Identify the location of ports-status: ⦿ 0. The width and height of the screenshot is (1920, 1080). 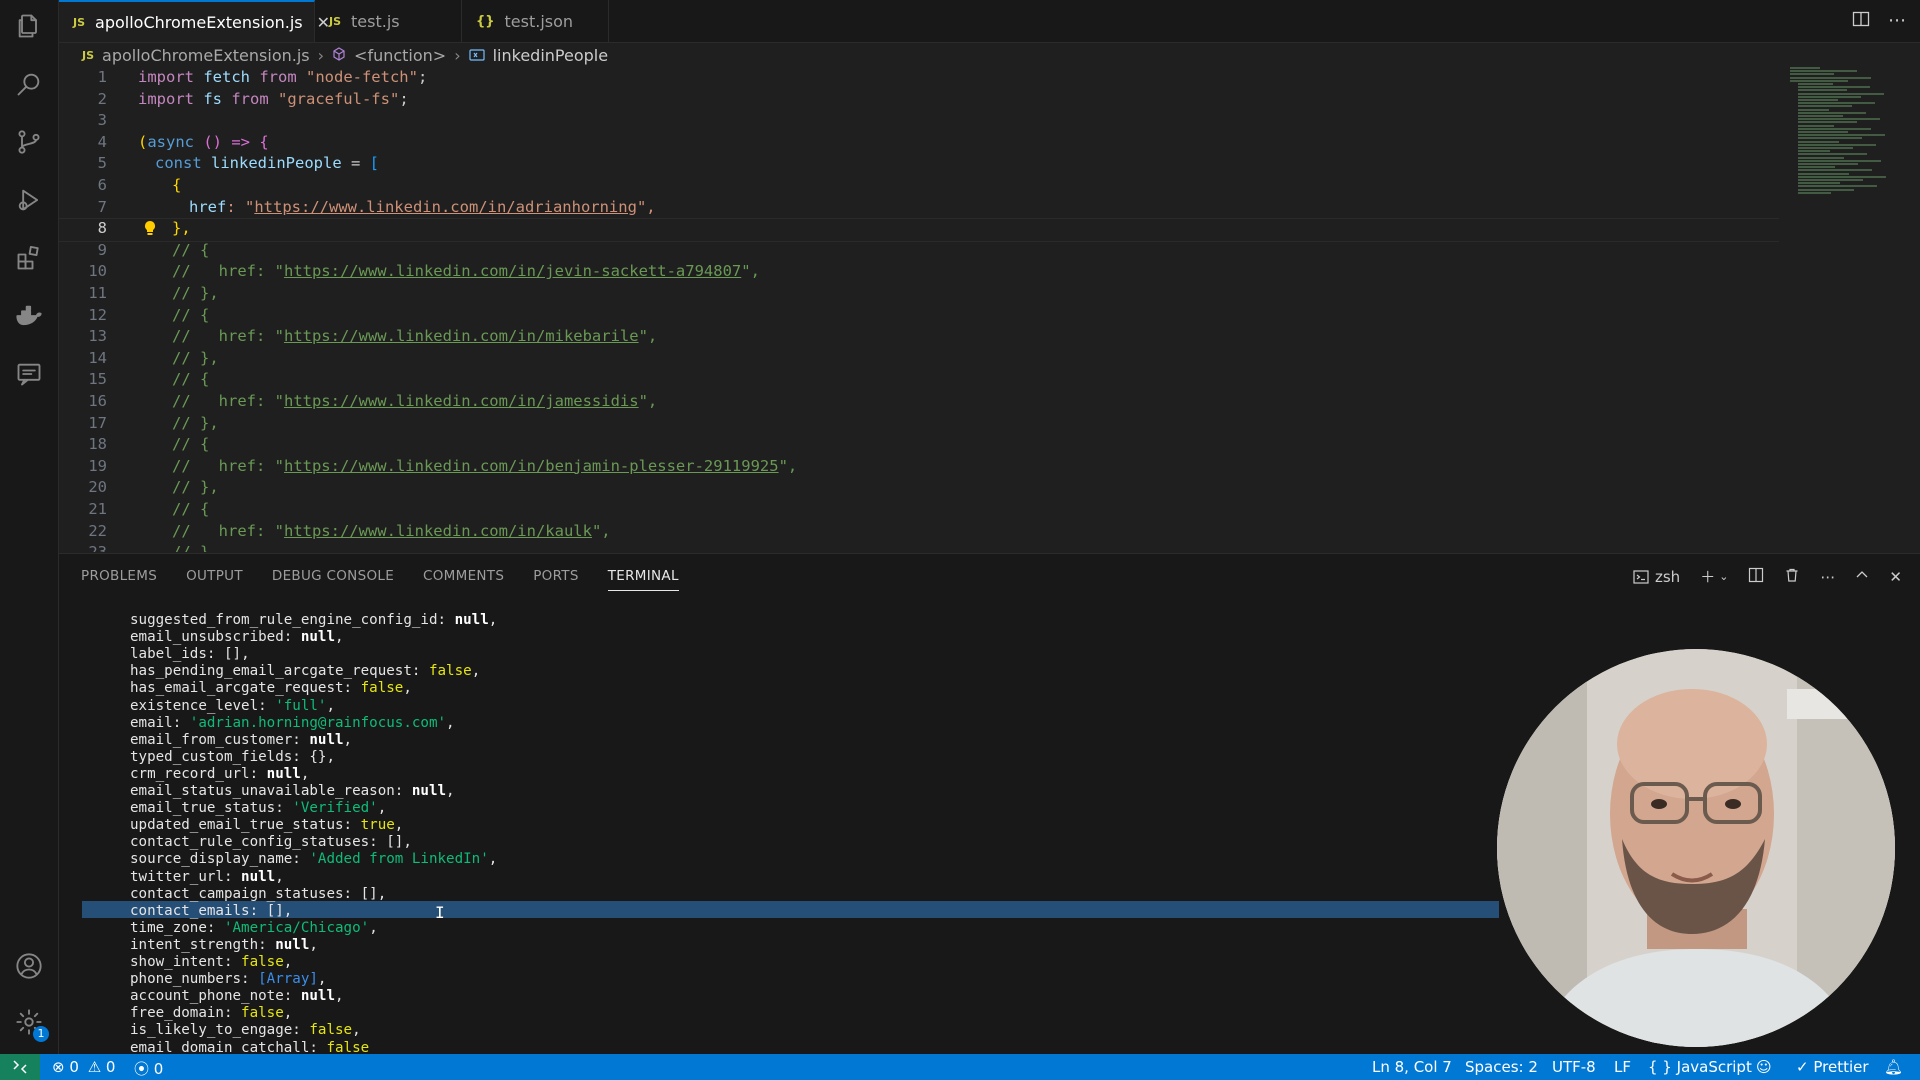
(148, 1068).